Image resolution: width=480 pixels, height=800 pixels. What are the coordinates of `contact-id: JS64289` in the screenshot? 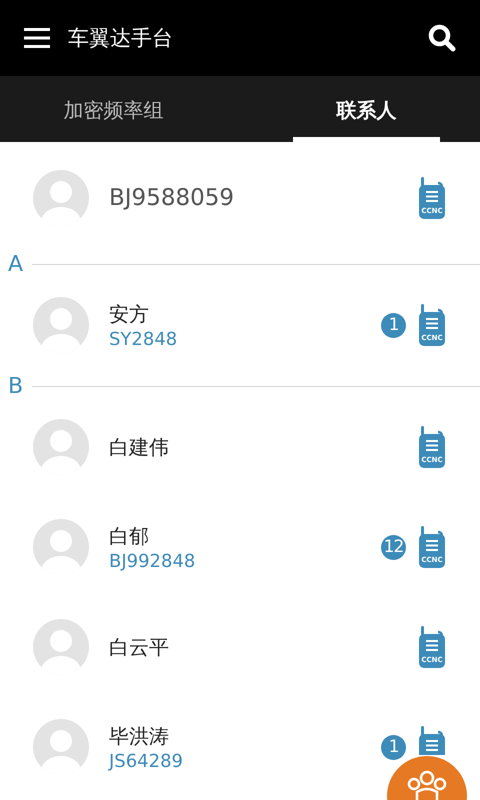 It's located at (146, 761).